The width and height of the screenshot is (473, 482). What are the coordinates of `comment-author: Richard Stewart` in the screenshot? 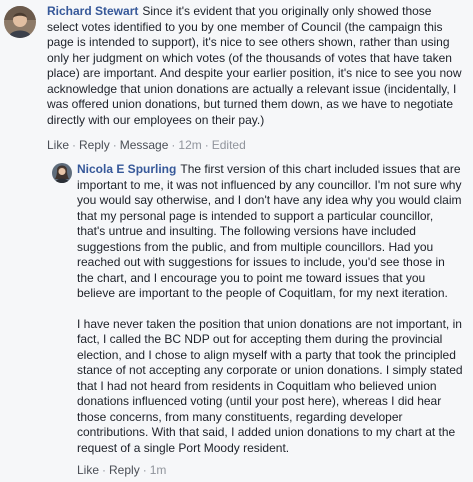 It's located at (92, 11).